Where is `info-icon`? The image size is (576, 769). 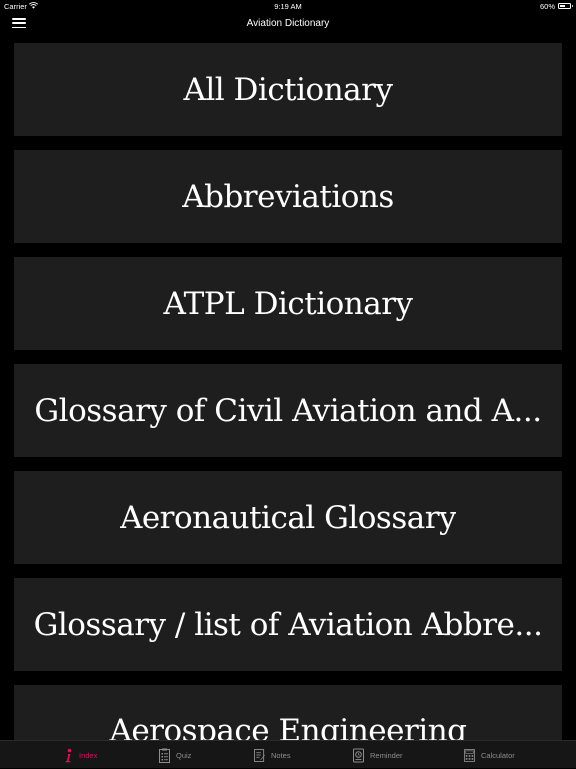
info-icon is located at coordinates (67, 755).